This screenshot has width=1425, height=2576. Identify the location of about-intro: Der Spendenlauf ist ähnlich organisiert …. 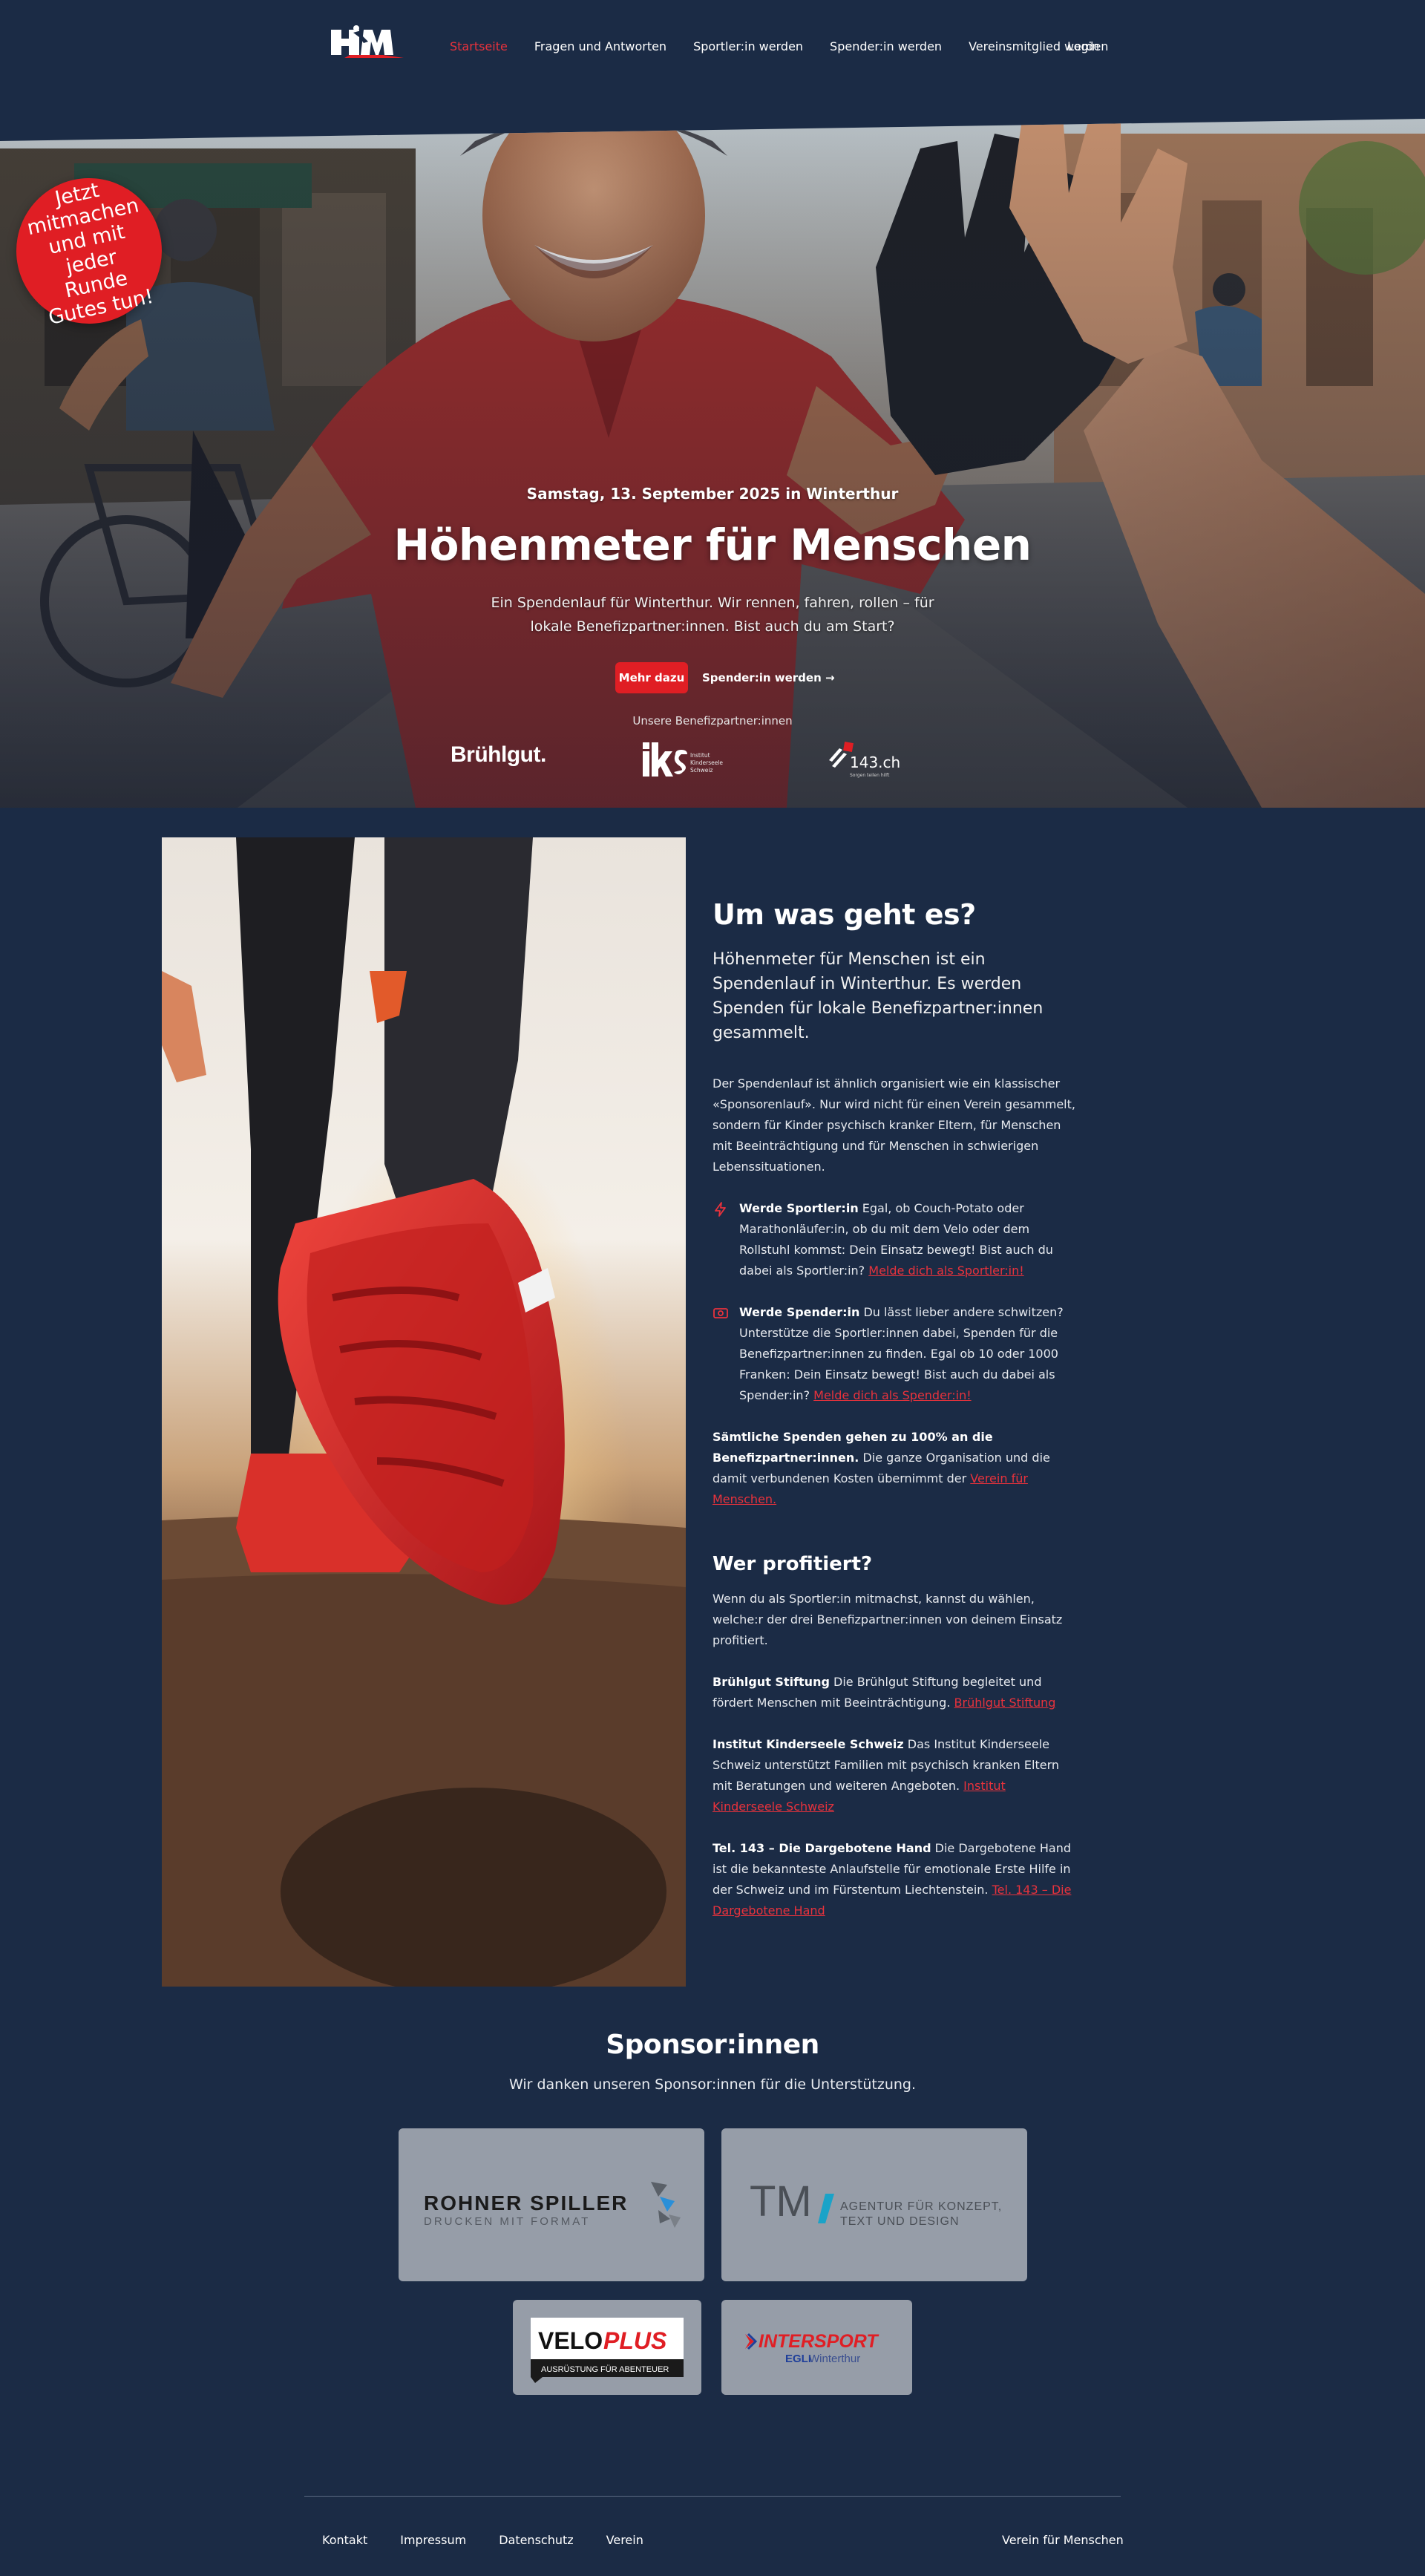
(893, 1125).